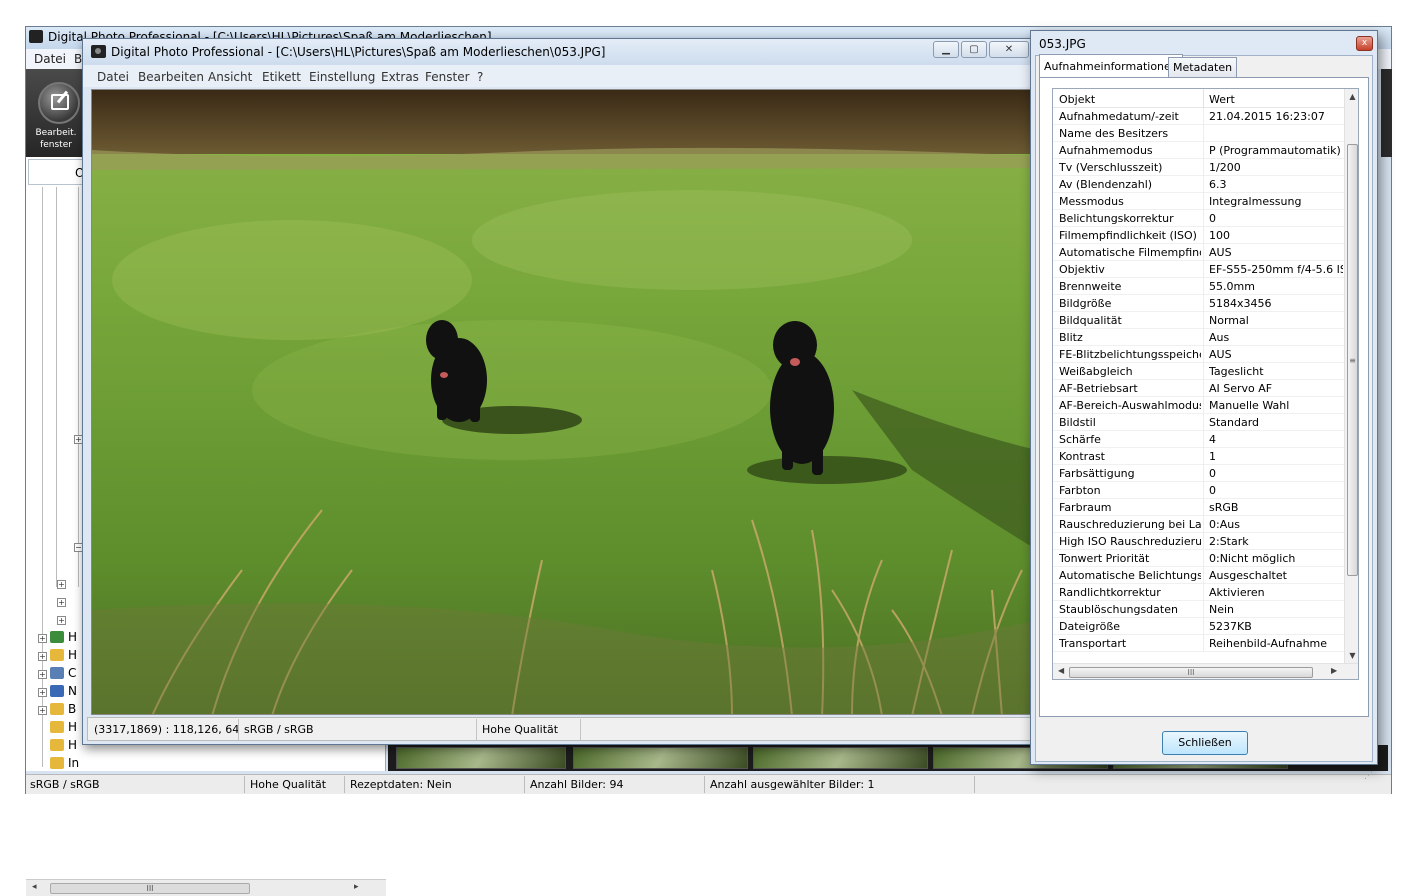  What do you see at coordinates (1198, 252) in the screenshot?
I see `table-row: Automatische Filmempfindli... AUS` at bounding box center [1198, 252].